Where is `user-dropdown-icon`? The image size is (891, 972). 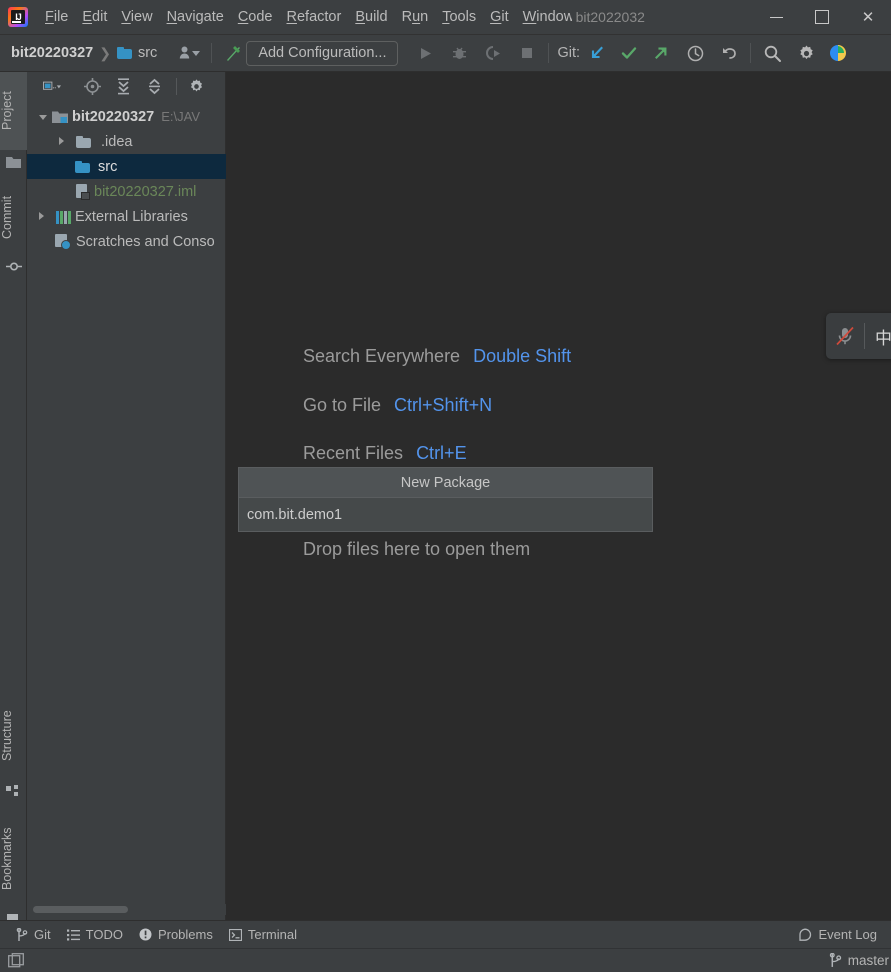 user-dropdown-icon is located at coordinates (190, 53).